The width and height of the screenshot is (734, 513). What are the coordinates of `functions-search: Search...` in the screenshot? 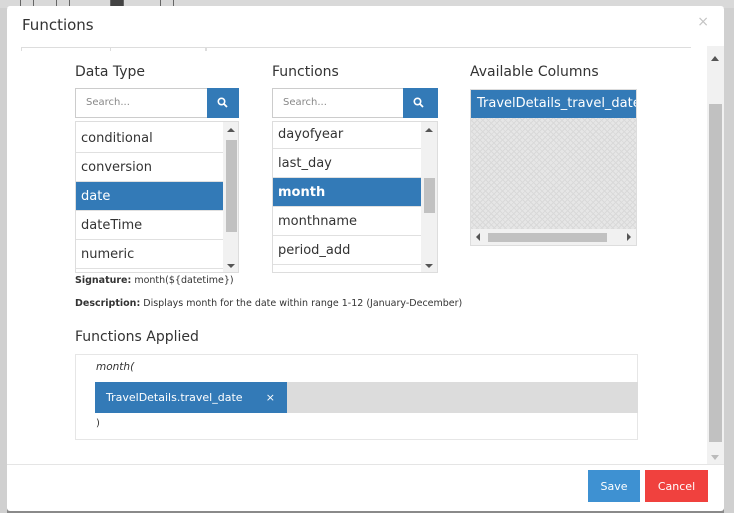 It's located at (355, 103).